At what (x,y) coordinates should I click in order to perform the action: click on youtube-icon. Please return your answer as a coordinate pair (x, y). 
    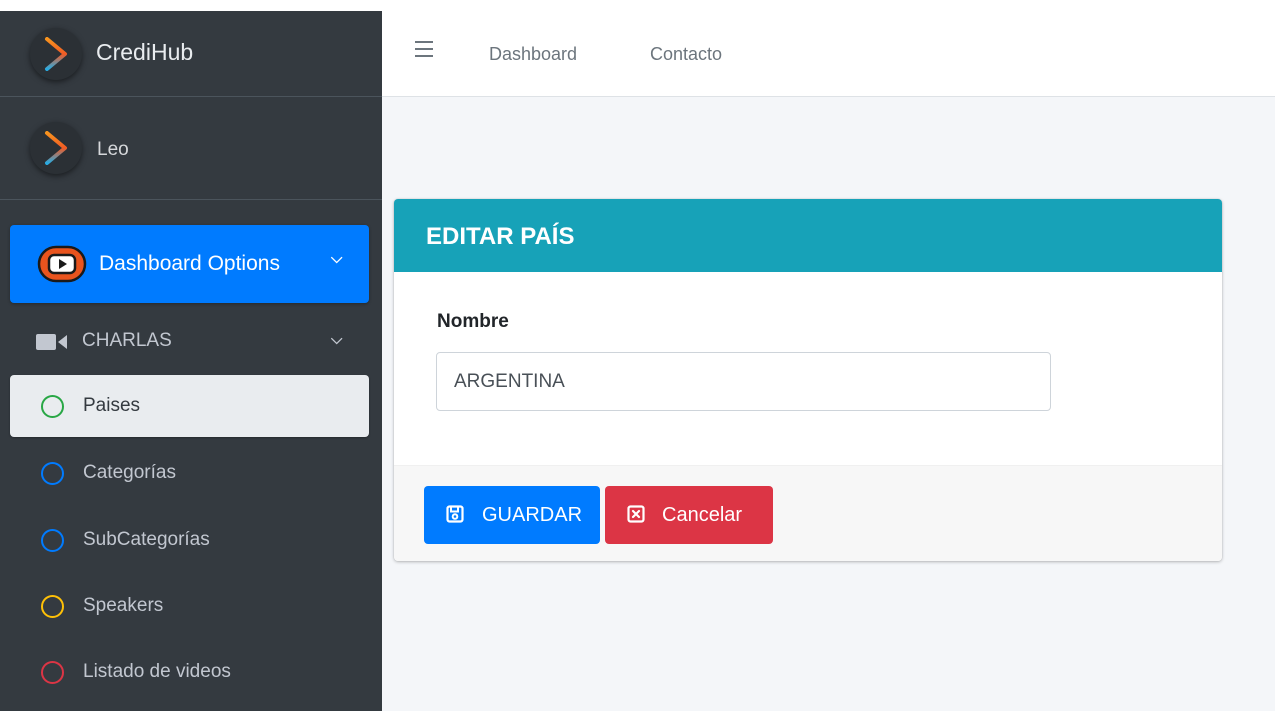
    Looking at the image, I should click on (62, 264).